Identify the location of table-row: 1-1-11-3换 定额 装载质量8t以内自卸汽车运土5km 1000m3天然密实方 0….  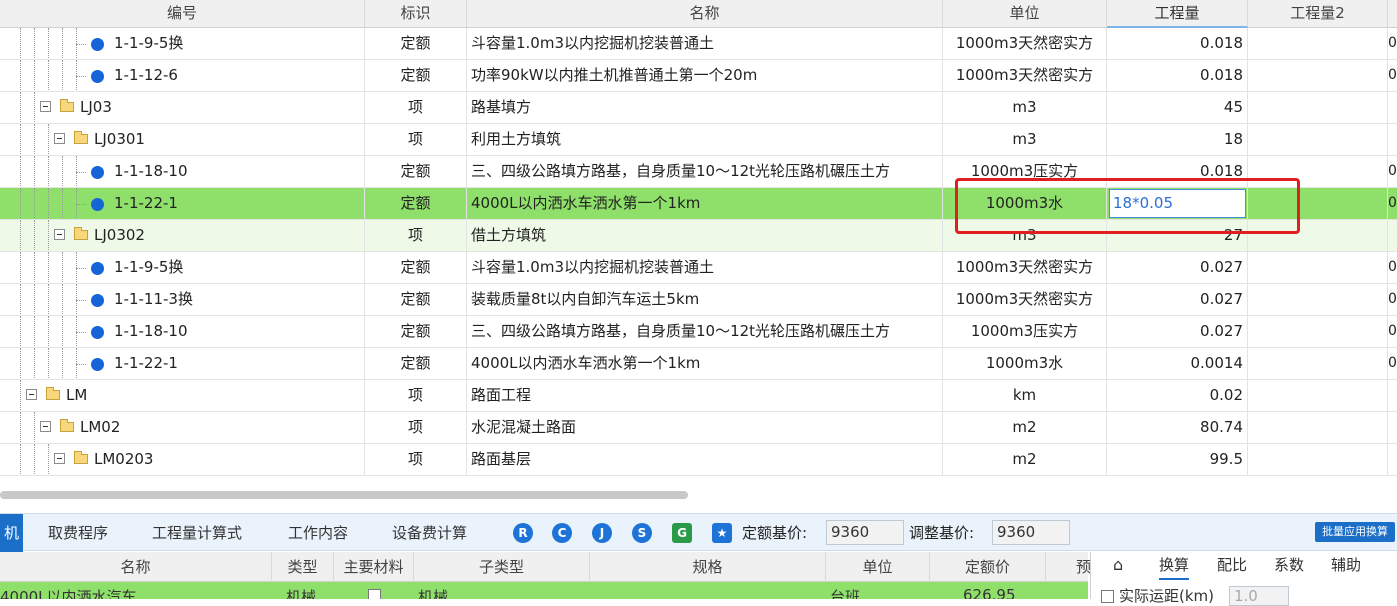
(698, 300).